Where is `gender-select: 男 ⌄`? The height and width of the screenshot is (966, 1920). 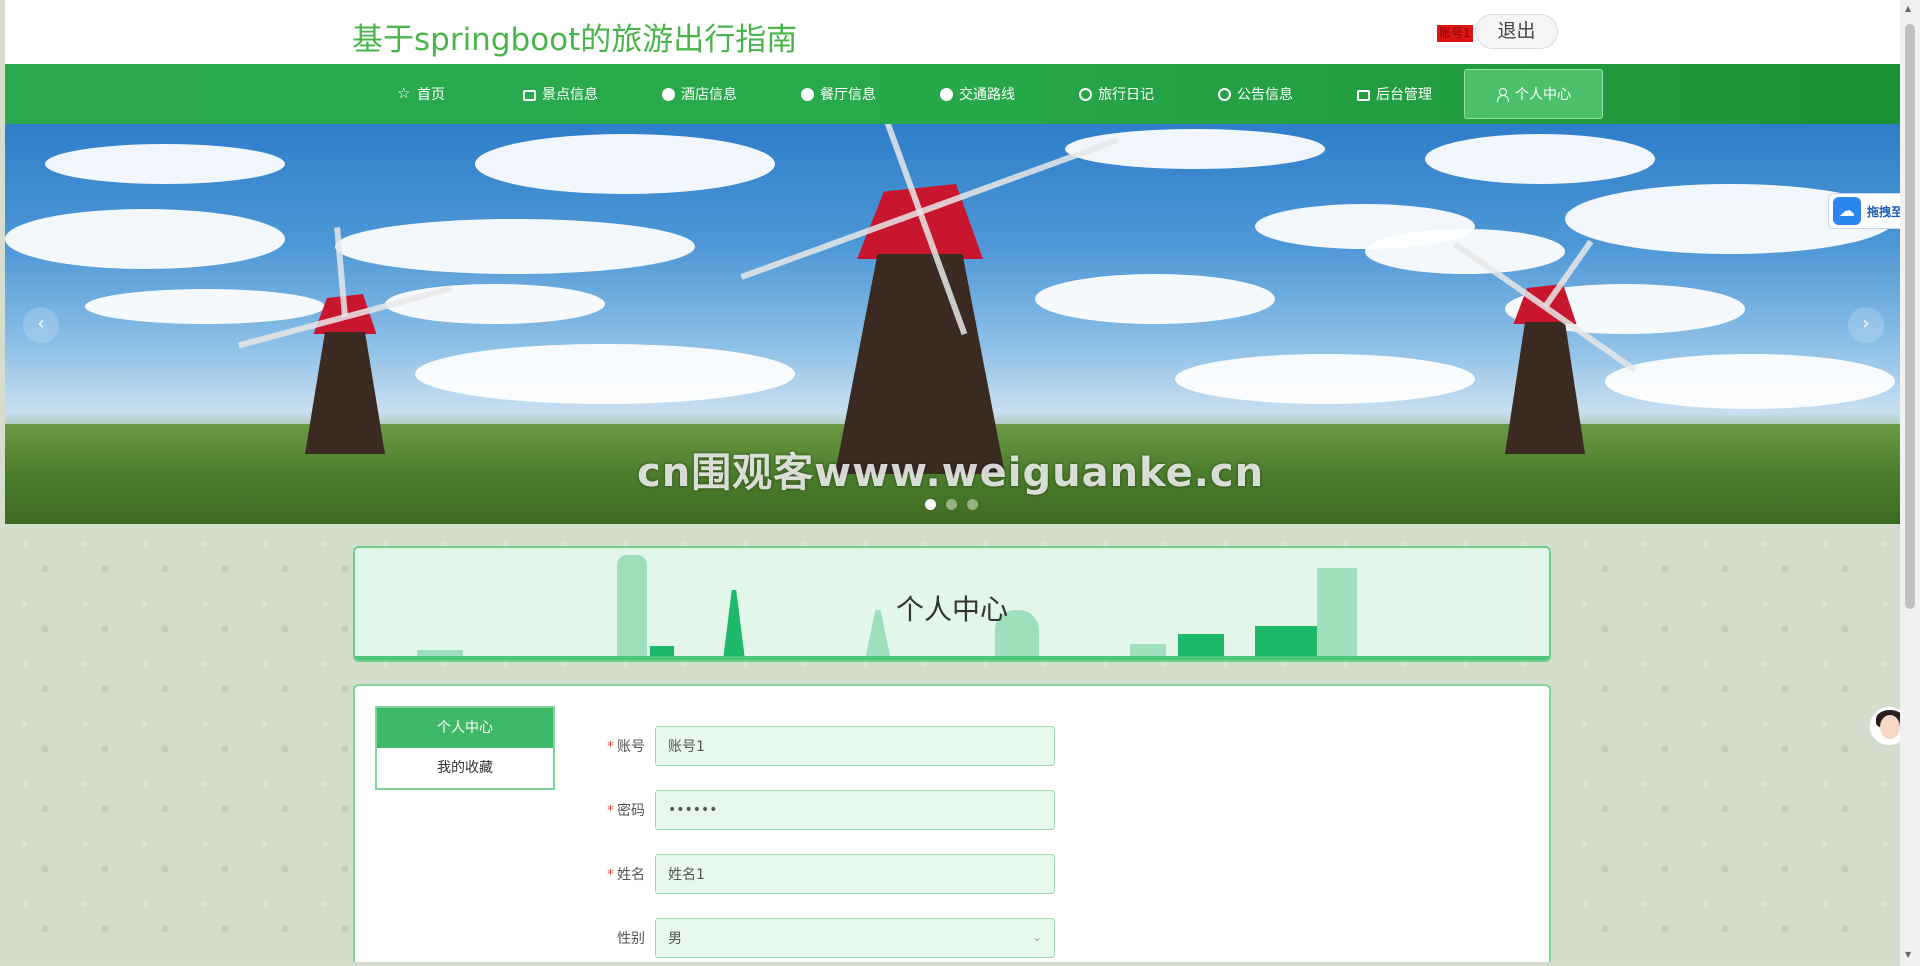
gender-select: 男 ⌄ is located at coordinates (855, 938).